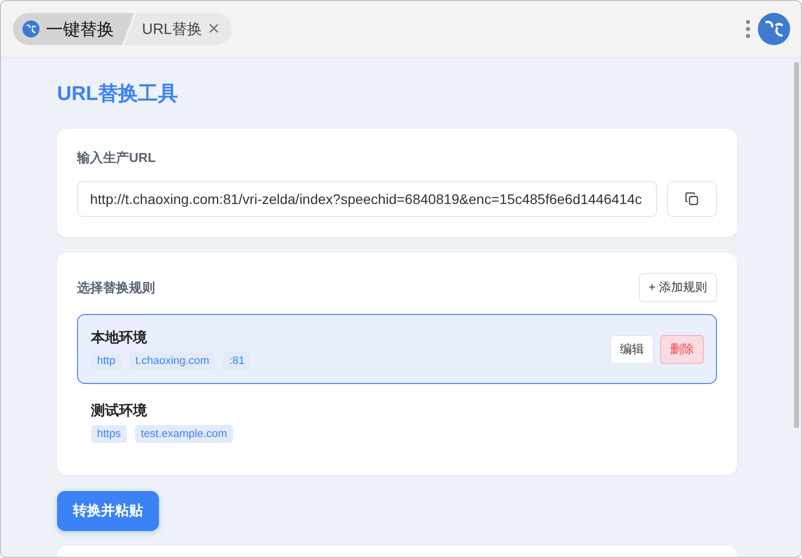 The image size is (802, 558). Describe the element at coordinates (116, 287) in the screenshot. I see `section-label: 选择替换规则` at that location.